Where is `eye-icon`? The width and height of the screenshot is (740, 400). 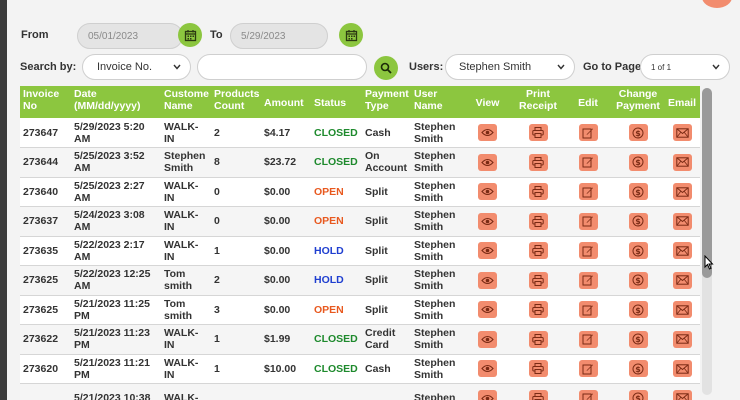 eye-icon is located at coordinates (487, 221).